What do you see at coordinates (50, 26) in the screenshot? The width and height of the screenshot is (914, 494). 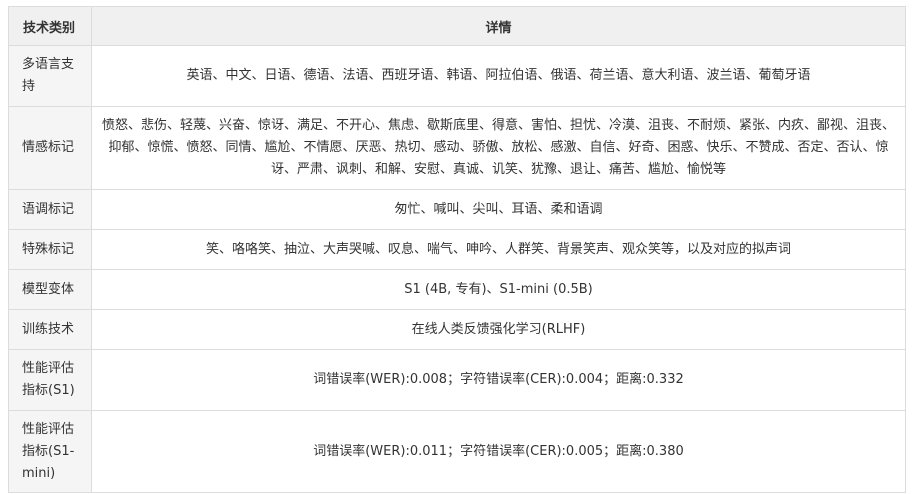 I see `header-category: 技术类别` at bounding box center [50, 26].